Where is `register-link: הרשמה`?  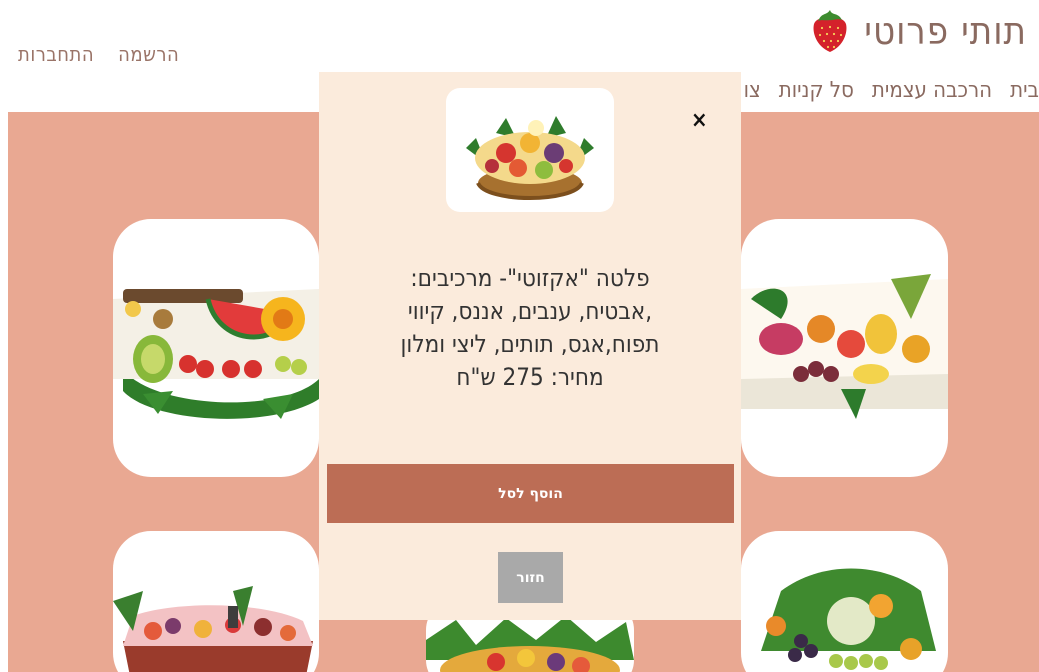
register-link: הרשמה is located at coordinates (148, 54).